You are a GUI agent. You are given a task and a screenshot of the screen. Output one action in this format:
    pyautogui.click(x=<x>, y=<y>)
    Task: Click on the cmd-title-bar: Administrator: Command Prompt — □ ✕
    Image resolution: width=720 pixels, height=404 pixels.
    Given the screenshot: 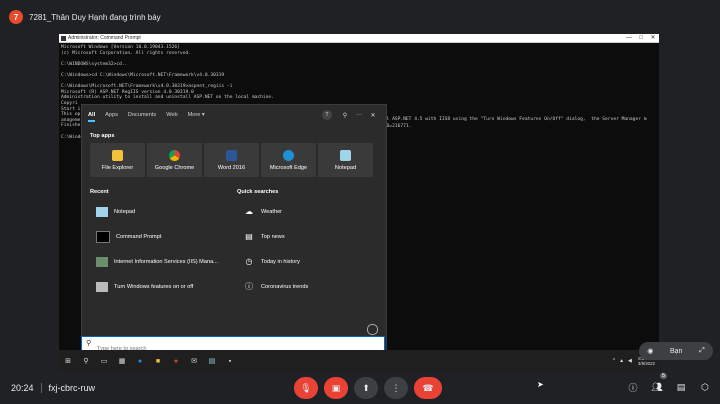 What is the action you would take?
    pyautogui.click(x=359, y=38)
    